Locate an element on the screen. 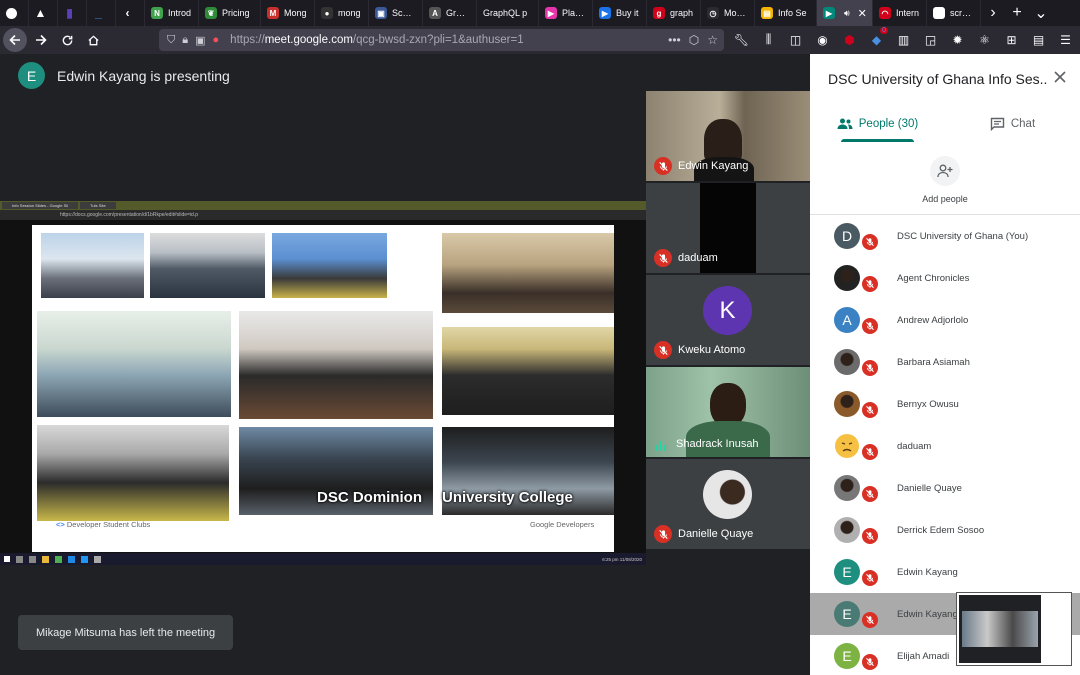 This screenshot has height=675, width=1080. tab-title: Introd is located at coordinates (180, 13).